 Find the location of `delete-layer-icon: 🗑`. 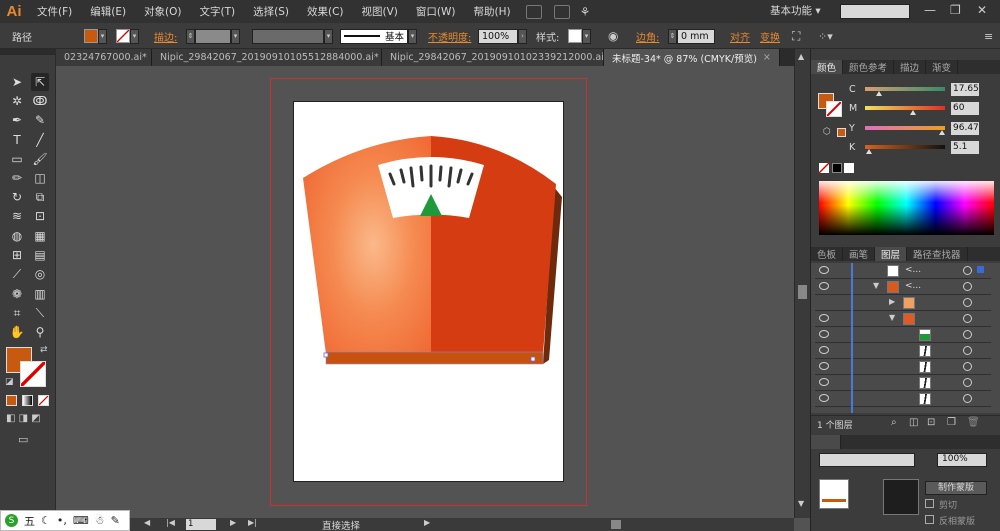

delete-layer-icon: 🗑 is located at coordinates (973, 422).